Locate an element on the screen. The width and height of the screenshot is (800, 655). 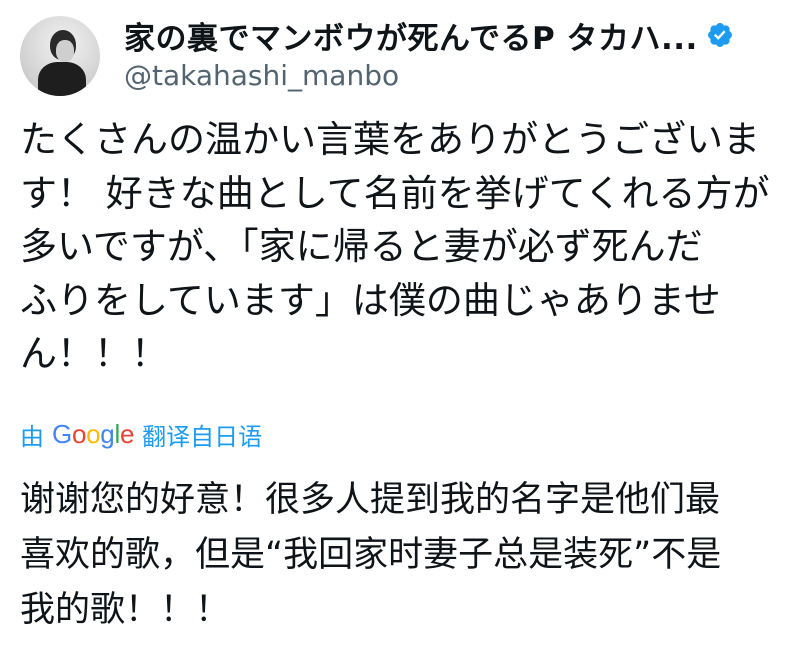
google-logo-letter: e is located at coordinates (127, 433).